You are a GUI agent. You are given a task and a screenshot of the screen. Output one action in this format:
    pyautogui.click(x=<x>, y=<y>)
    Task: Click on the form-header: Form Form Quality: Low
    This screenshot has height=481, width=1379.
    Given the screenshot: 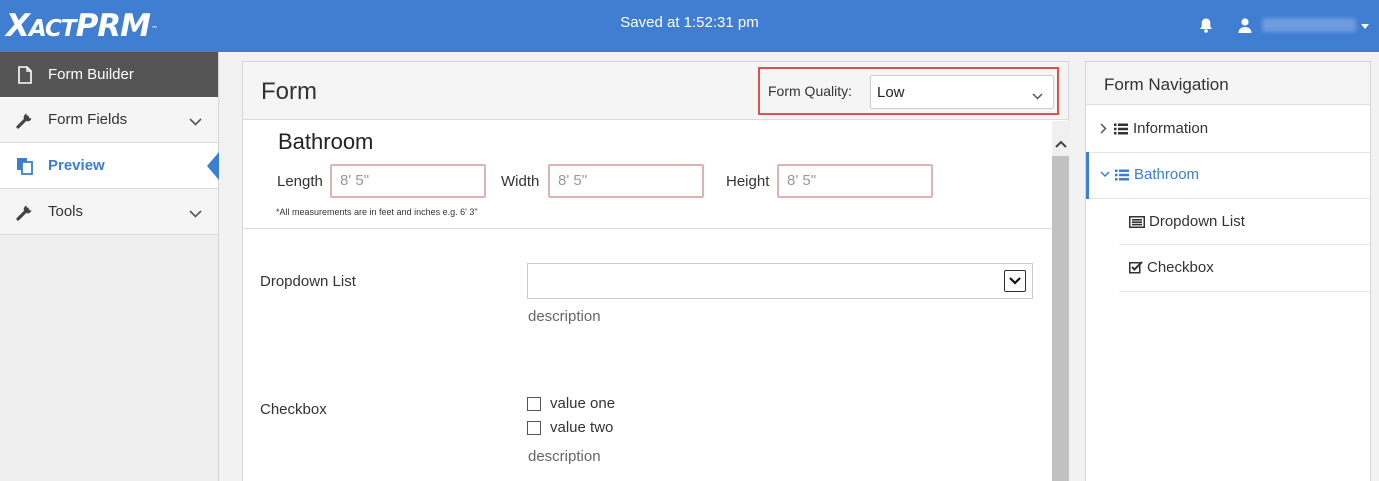 What is the action you would take?
    pyautogui.click(x=655, y=91)
    